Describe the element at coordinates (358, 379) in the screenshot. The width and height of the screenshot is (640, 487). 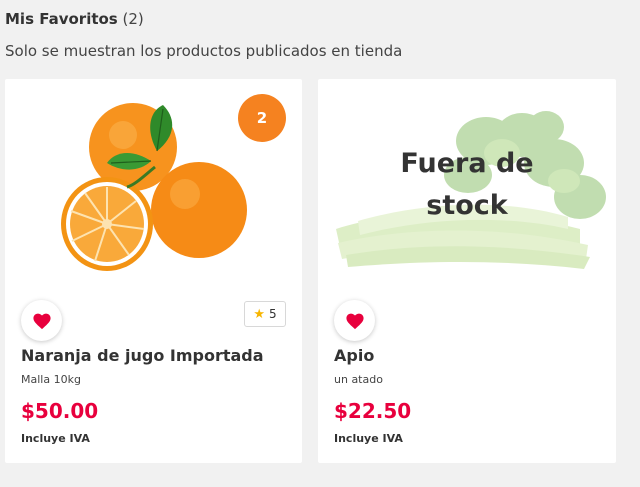
I see `product-unit: un atado` at that location.